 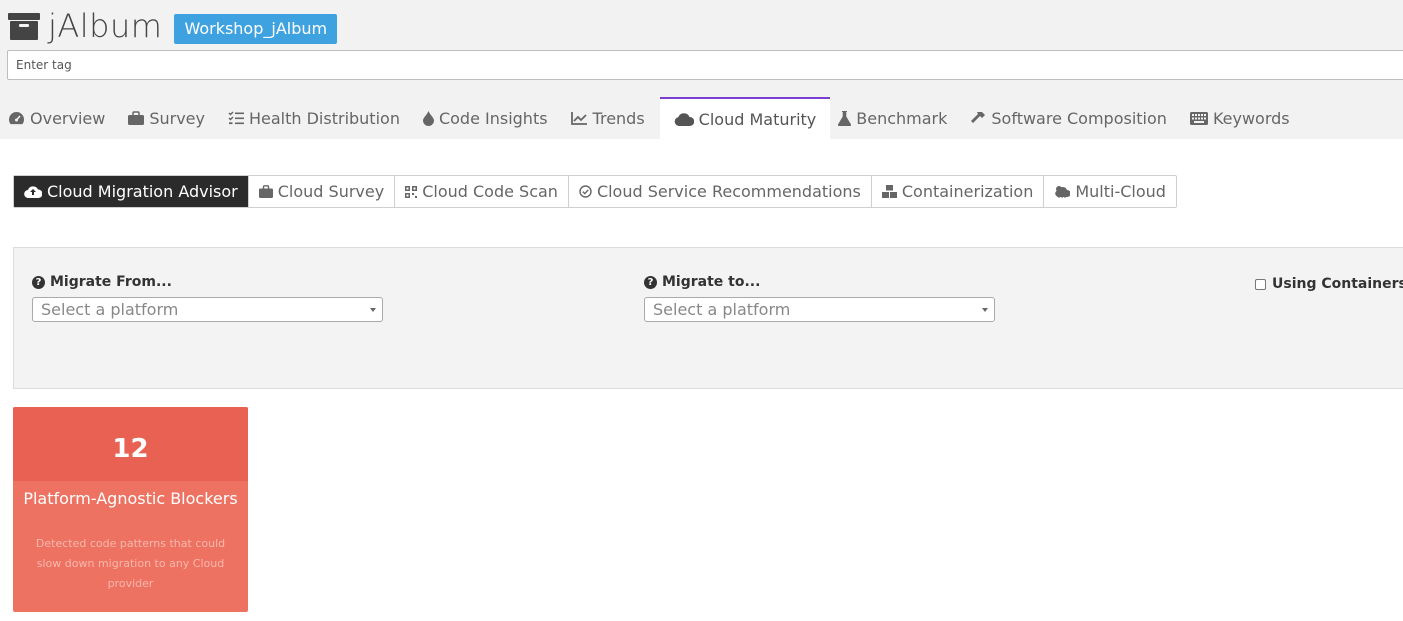 What do you see at coordinates (1251, 118) in the screenshot?
I see `tab-label: Keywords` at bounding box center [1251, 118].